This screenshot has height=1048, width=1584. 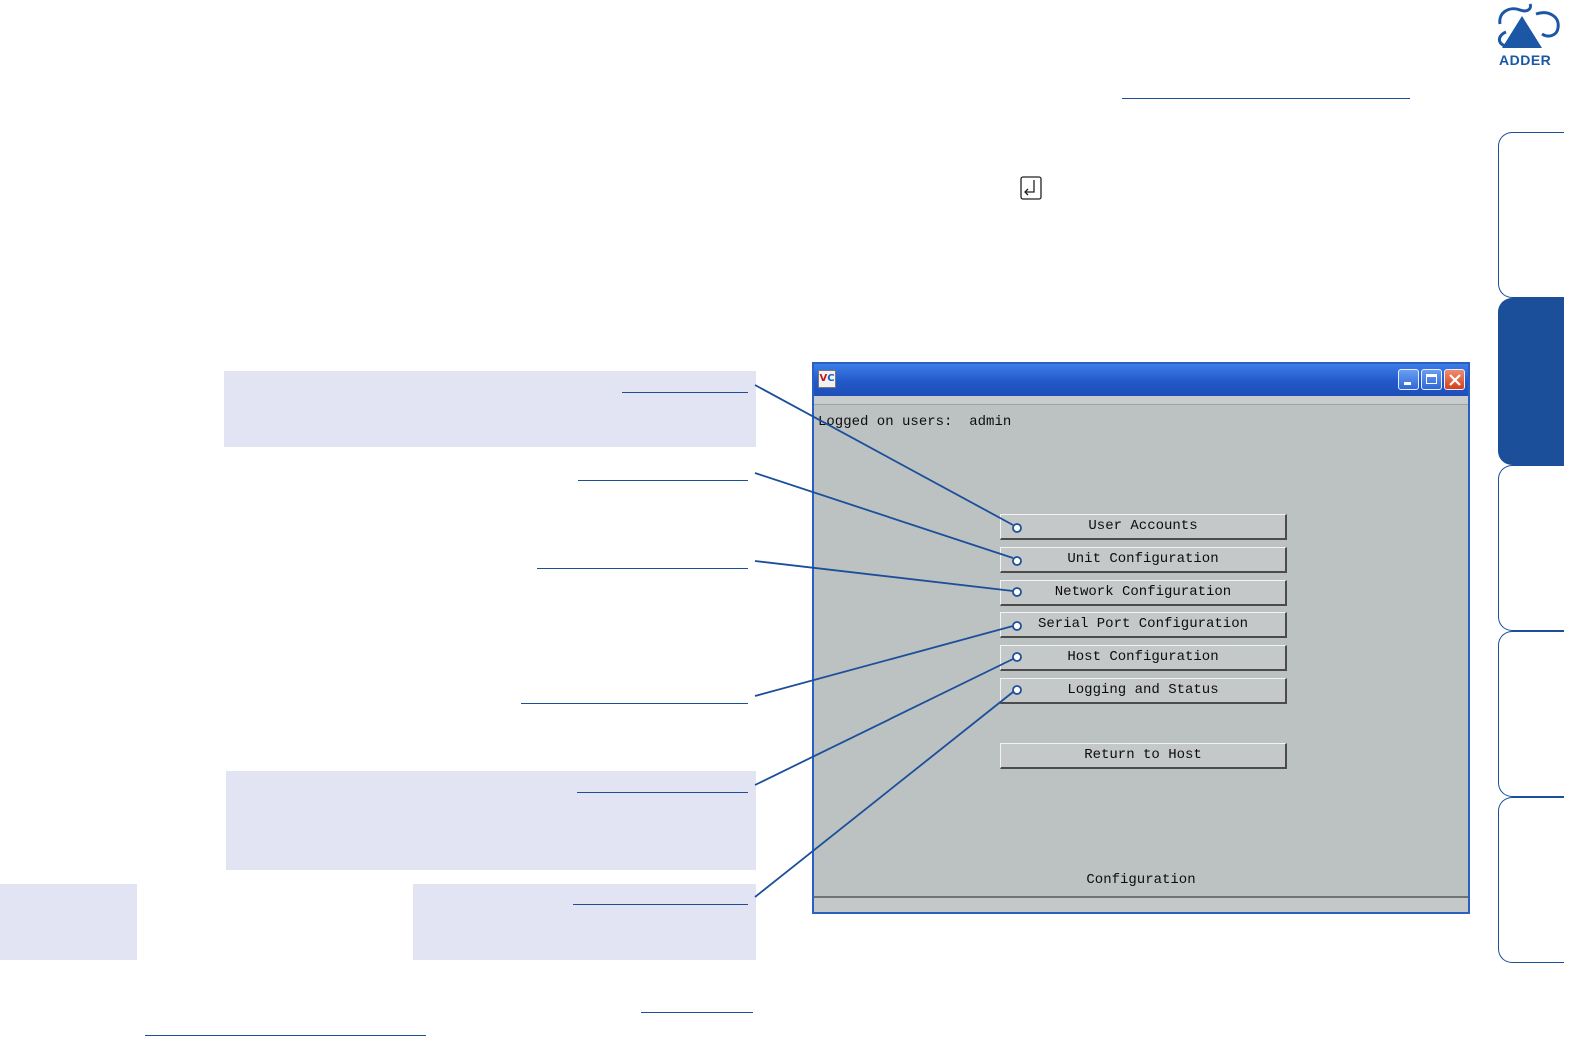 What do you see at coordinates (1431, 379) in the screenshot?
I see `maximize-icon` at bounding box center [1431, 379].